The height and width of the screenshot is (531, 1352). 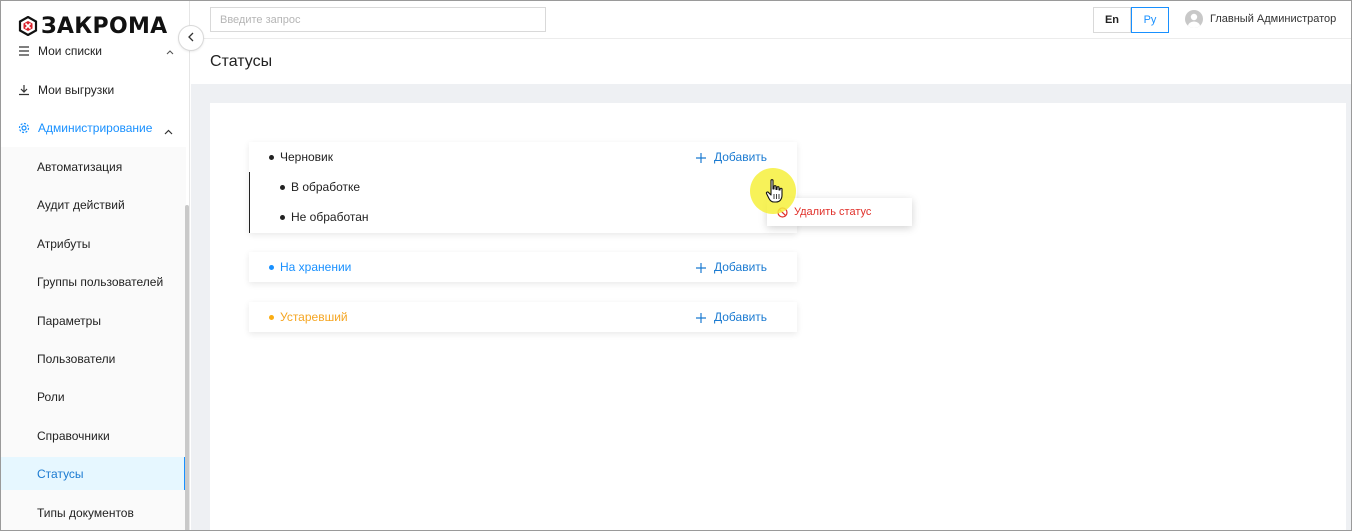 I want to click on sidebar-item-label: Администрирование, so click(x=95, y=127).